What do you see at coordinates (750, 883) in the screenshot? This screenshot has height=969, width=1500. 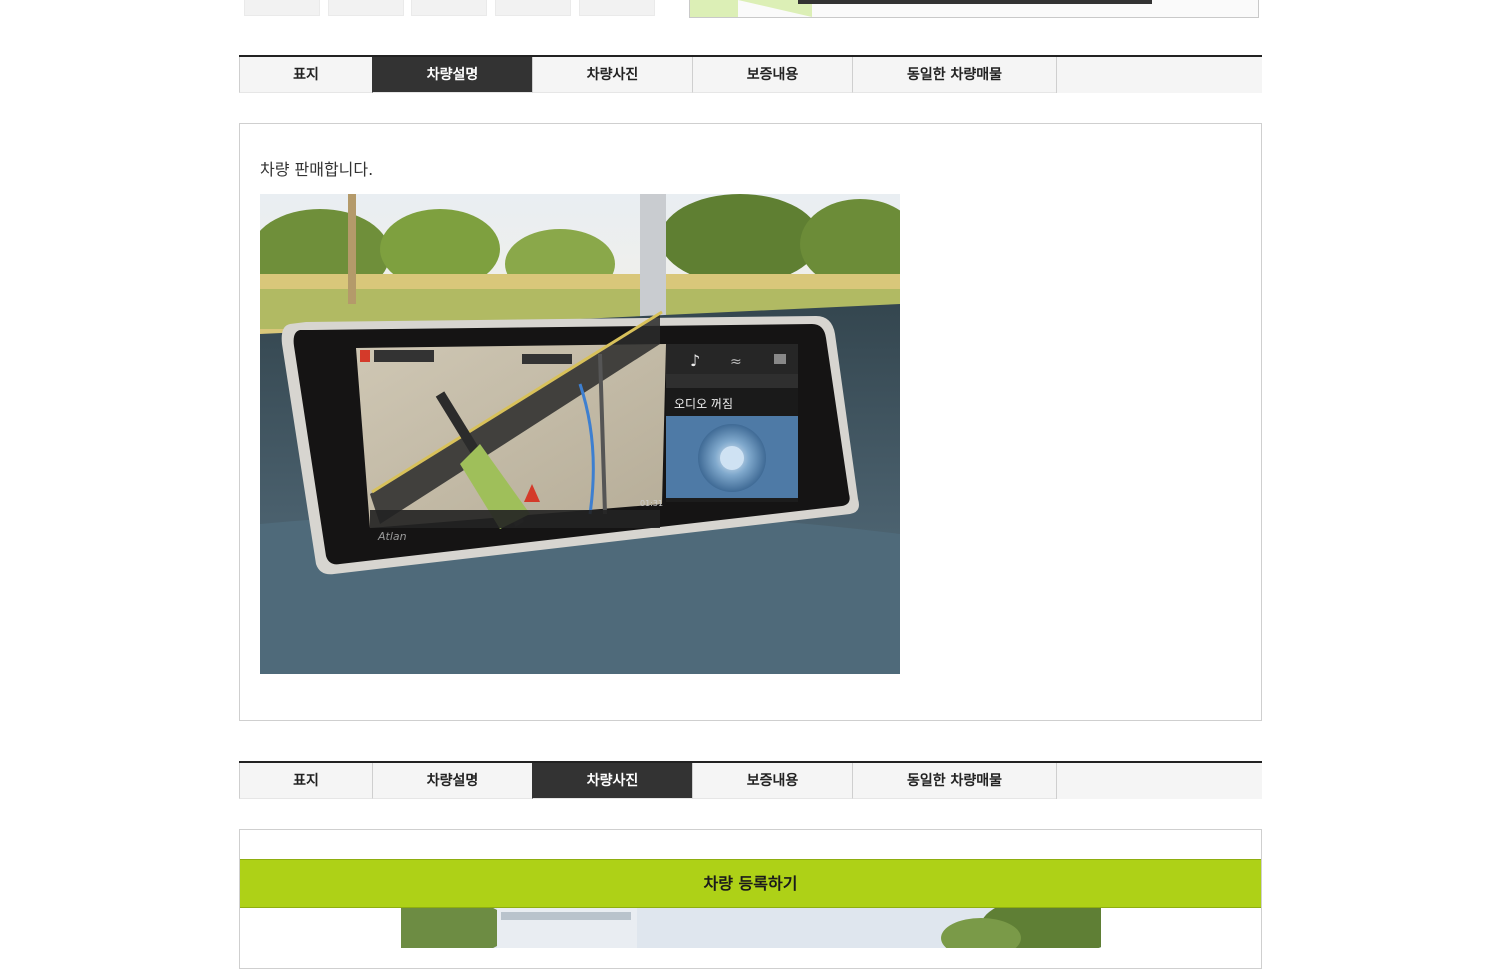 I see `register-car-button: 차량 등록하기` at bounding box center [750, 883].